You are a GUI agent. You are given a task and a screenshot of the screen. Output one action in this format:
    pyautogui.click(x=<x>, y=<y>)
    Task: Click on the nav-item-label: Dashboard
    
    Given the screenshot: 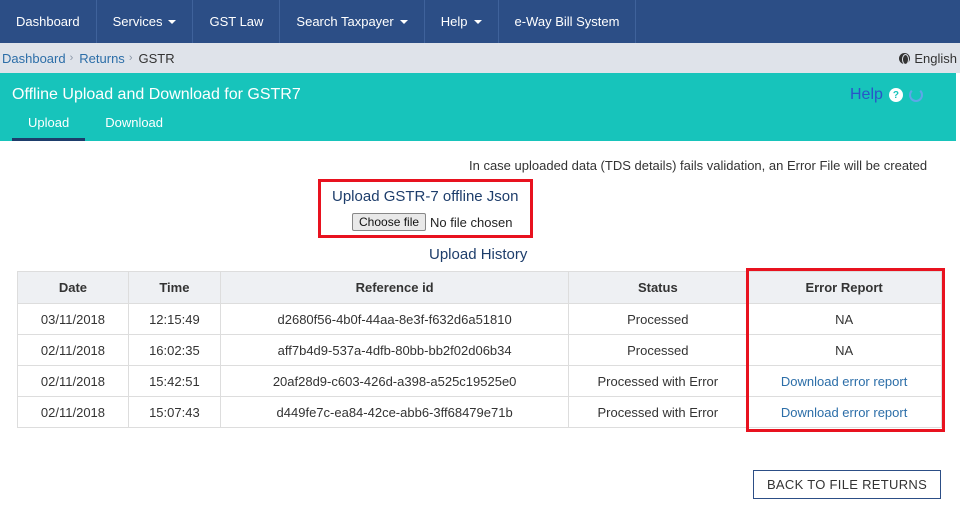 What is the action you would take?
    pyautogui.click(x=48, y=21)
    